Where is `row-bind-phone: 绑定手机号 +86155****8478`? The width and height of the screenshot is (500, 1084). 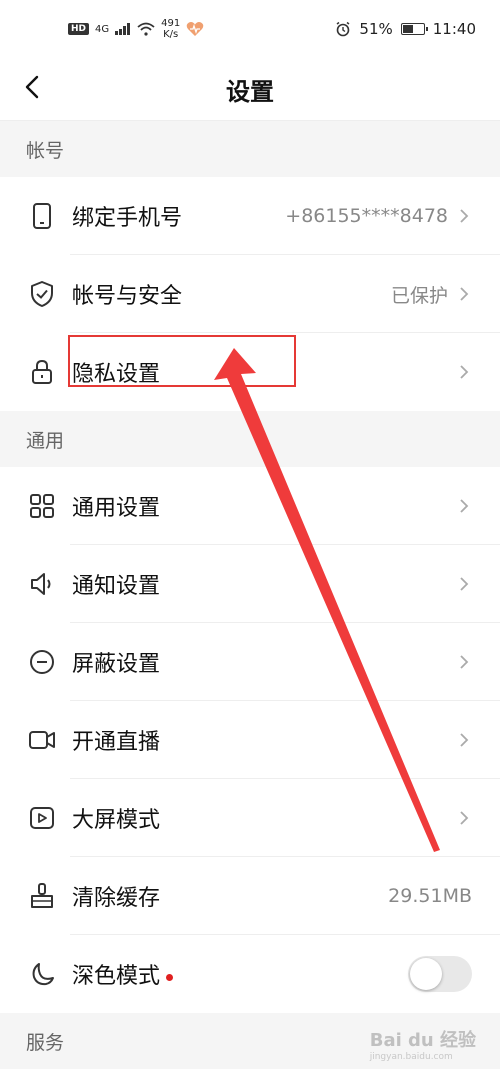
row-bind-phone: 绑定手机号 +86155****8478 is located at coordinates (250, 216).